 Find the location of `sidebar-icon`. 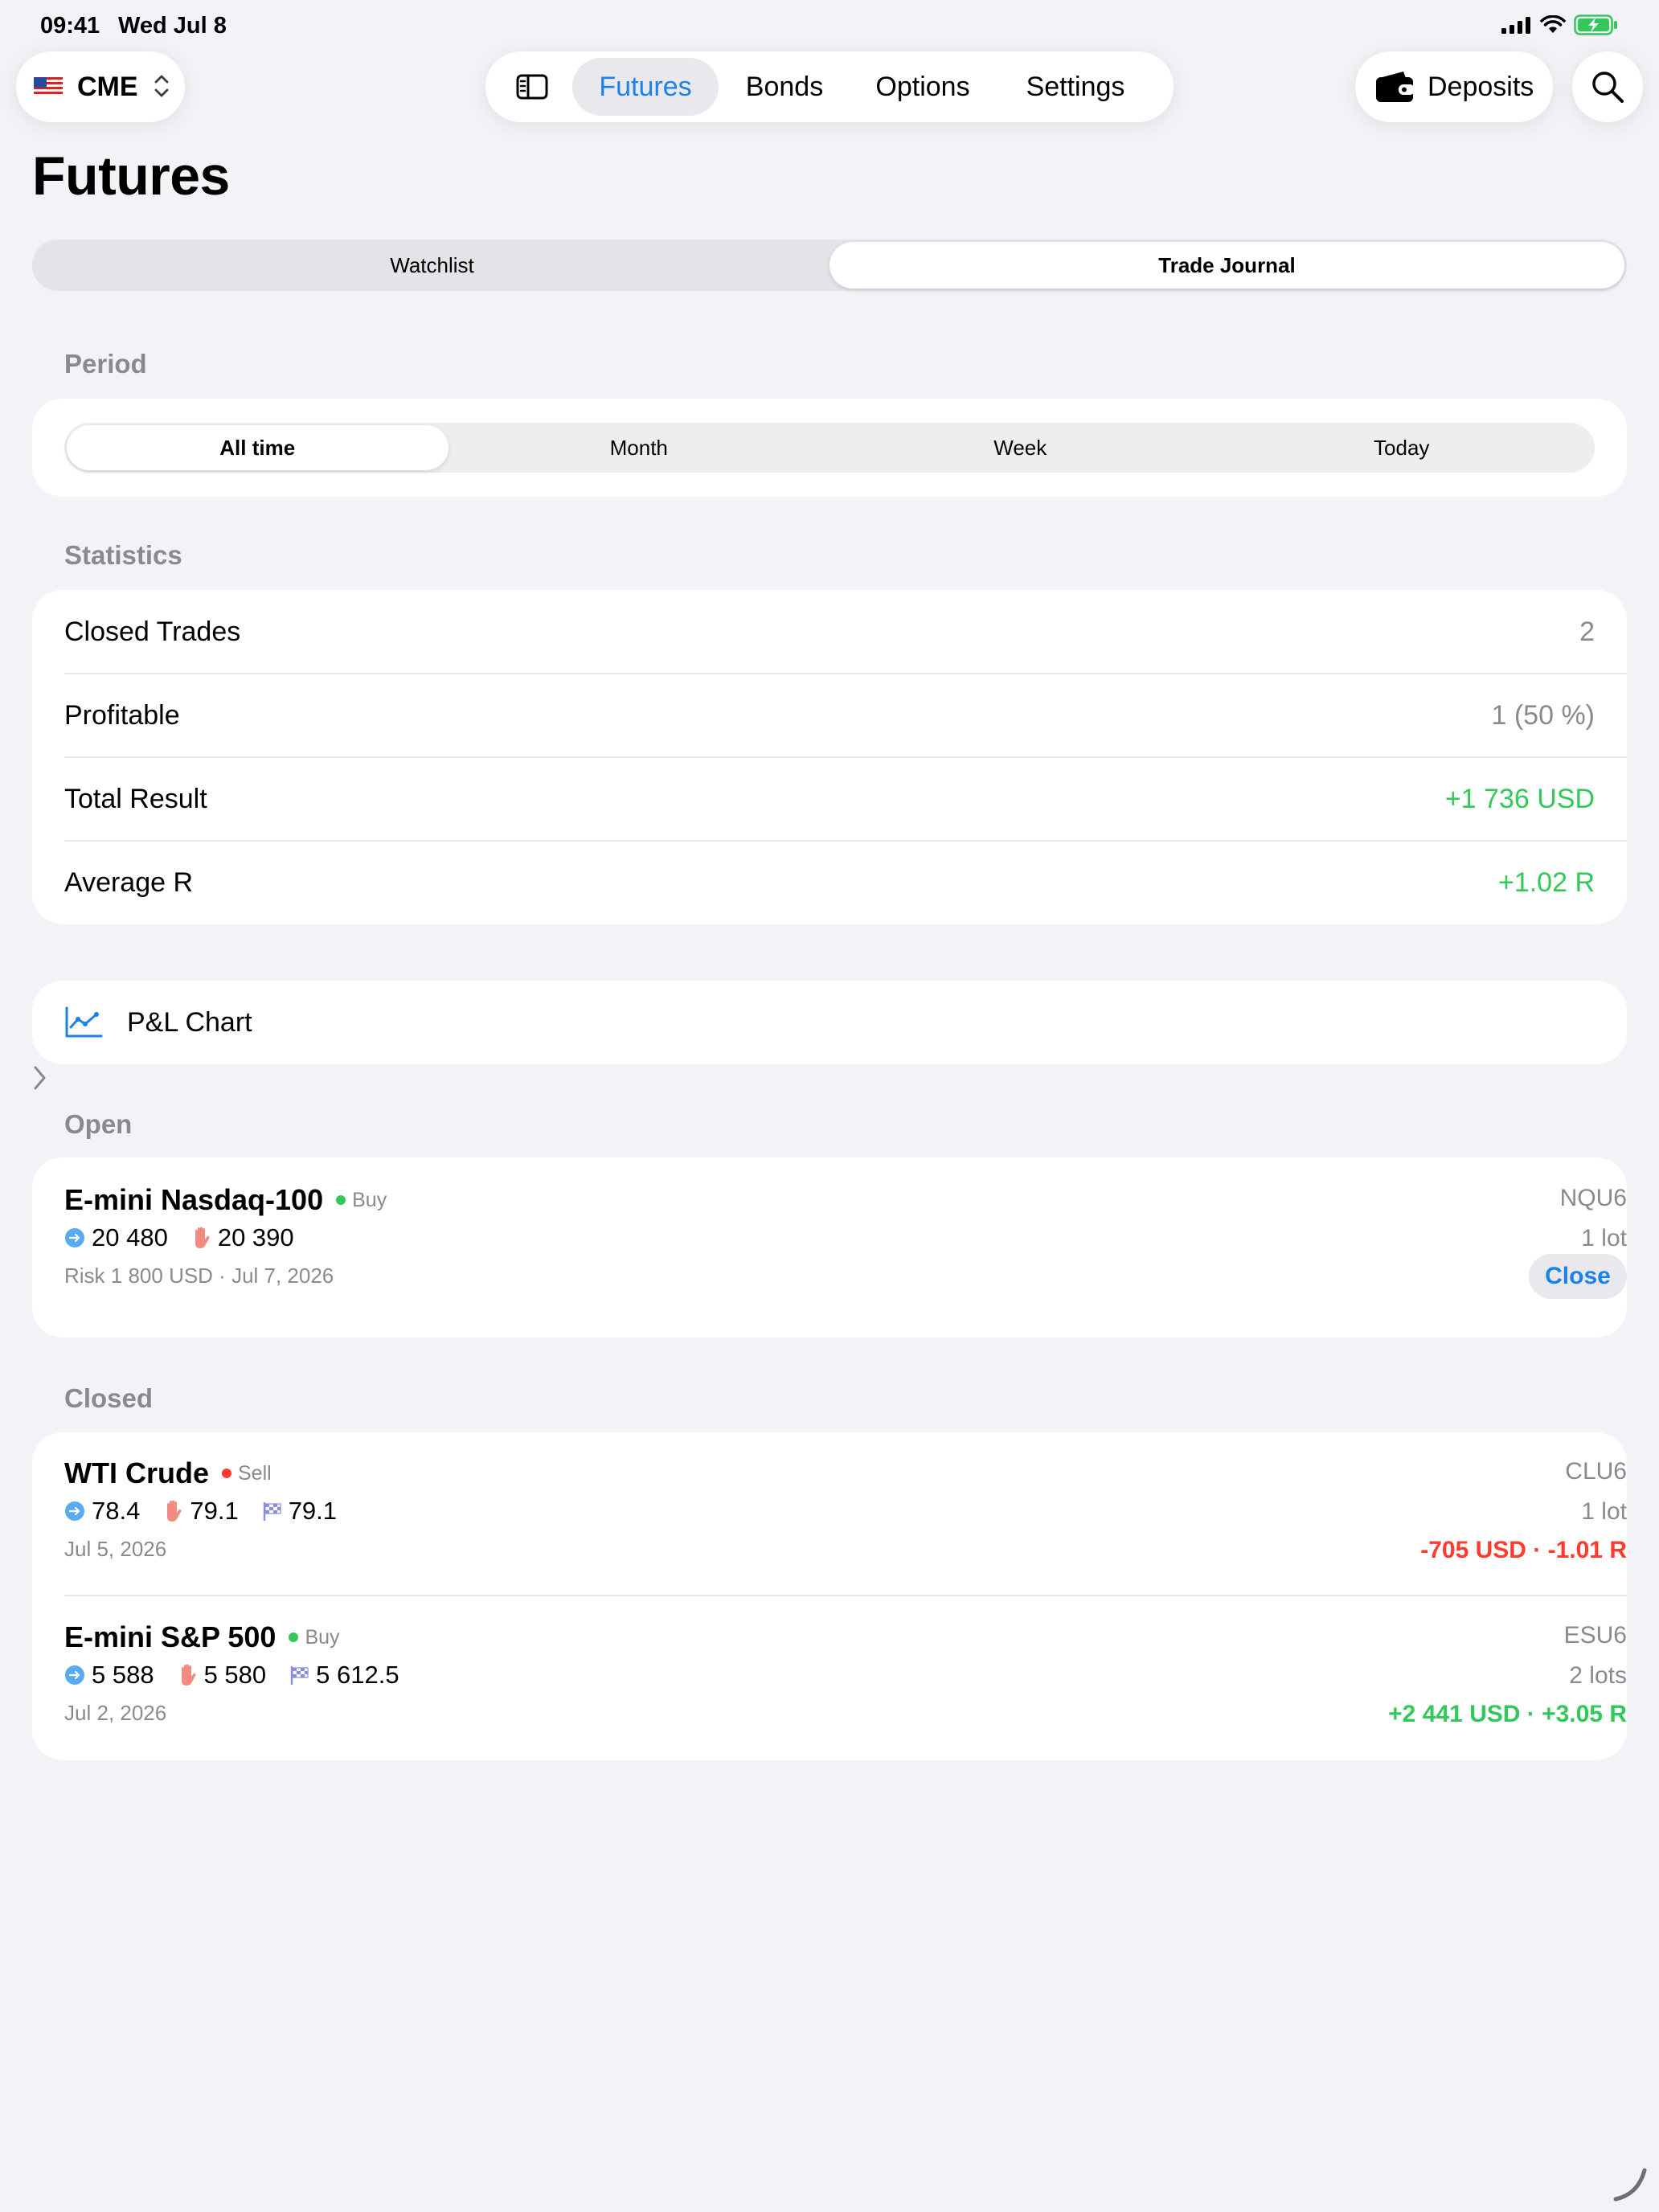

sidebar-icon is located at coordinates (532, 87).